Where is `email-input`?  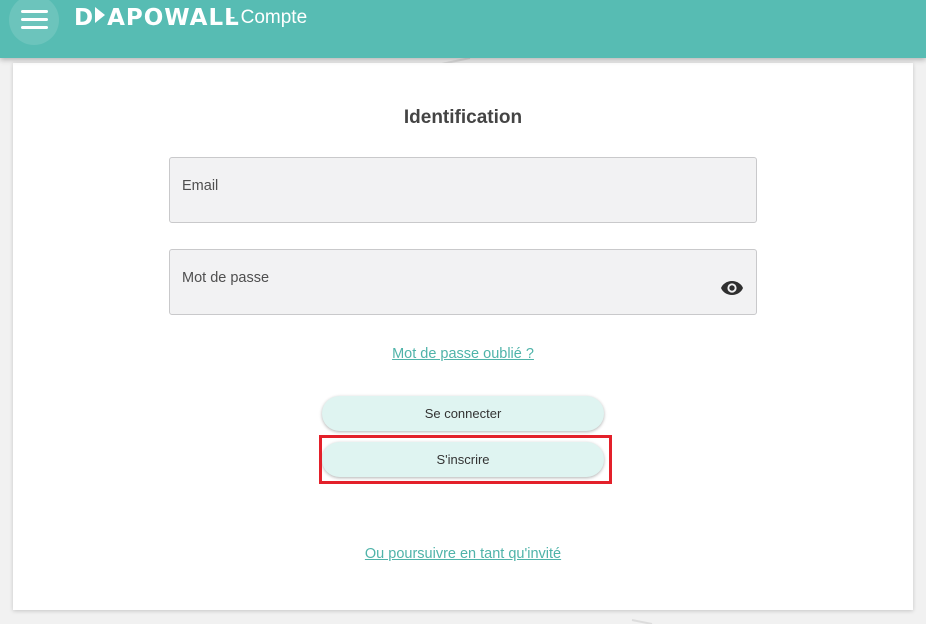
email-input is located at coordinates (452, 205).